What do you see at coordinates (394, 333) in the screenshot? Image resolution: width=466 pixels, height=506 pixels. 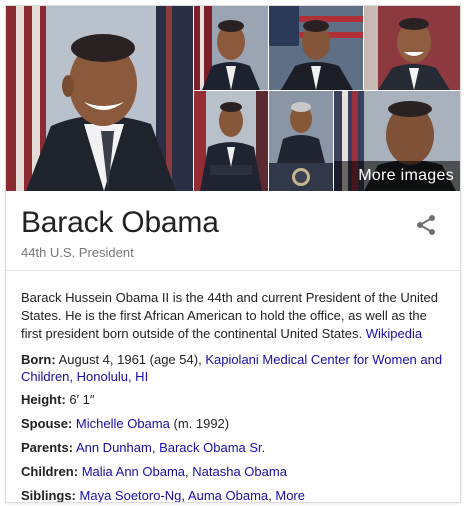 I see `wikipedia-link: Wikipedia` at bounding box center [394, 333].